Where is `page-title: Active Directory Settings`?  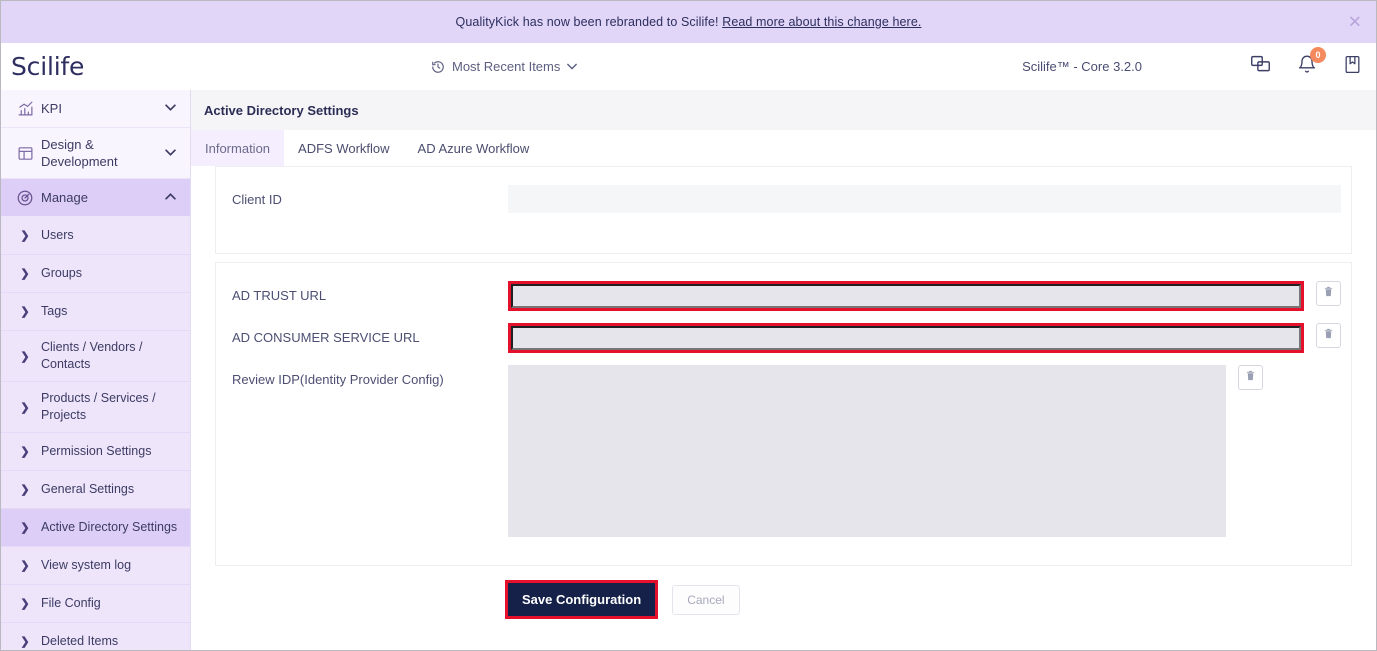
page-title: Active Directory Settings is located at coordinates (281, 110).